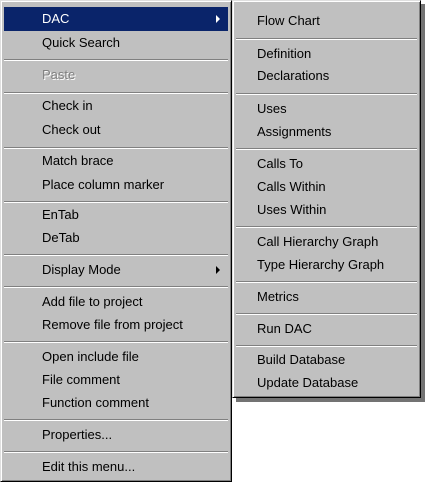 The width and height of the screenshot is (426, 482). What do you see at coordinates (301, 359) in the screenshot?
I see `menu-item-label: Build Database` at bounding box center [301, 359].